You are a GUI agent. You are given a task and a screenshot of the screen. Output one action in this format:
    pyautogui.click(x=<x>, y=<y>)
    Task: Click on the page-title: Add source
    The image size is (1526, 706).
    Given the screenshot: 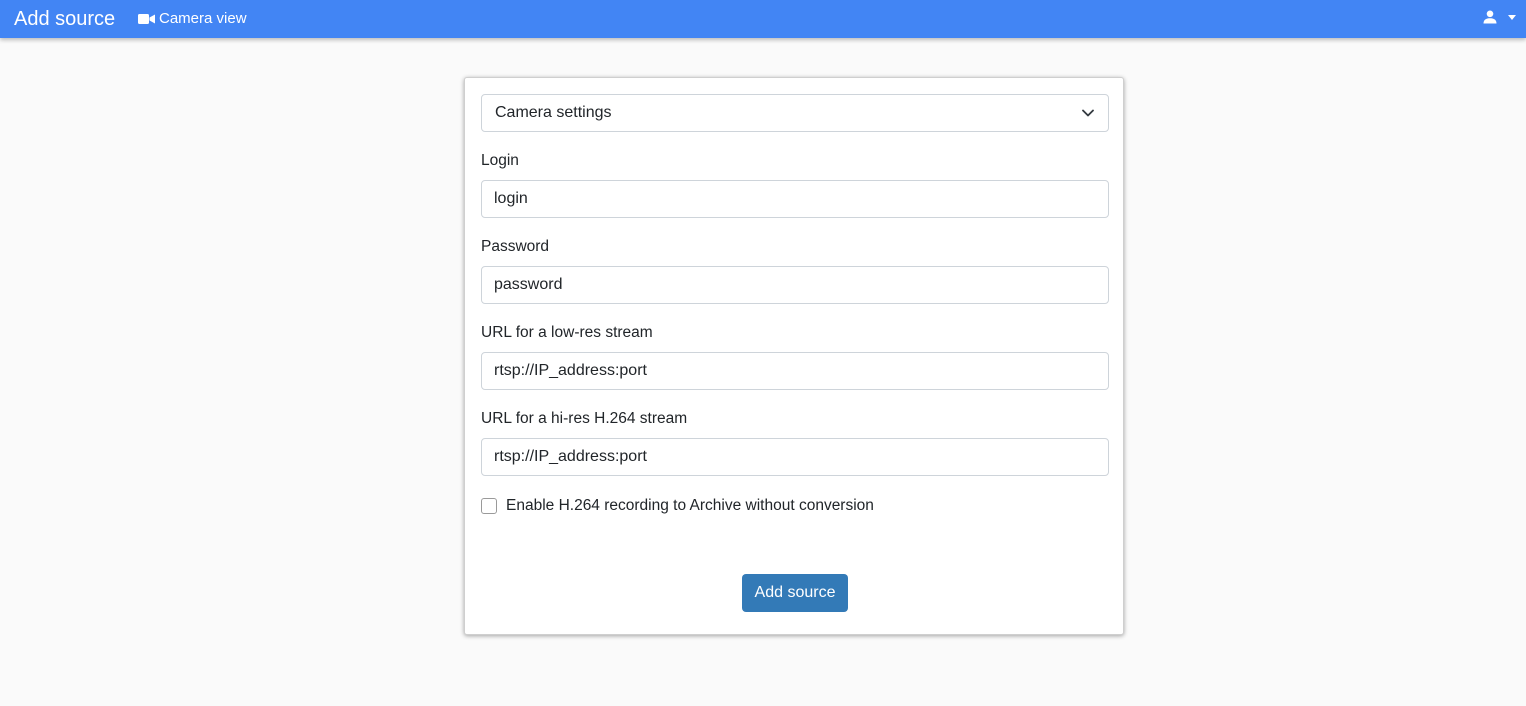 What is the action you would take?
    pyautogui.click(x=65, y=19)
    